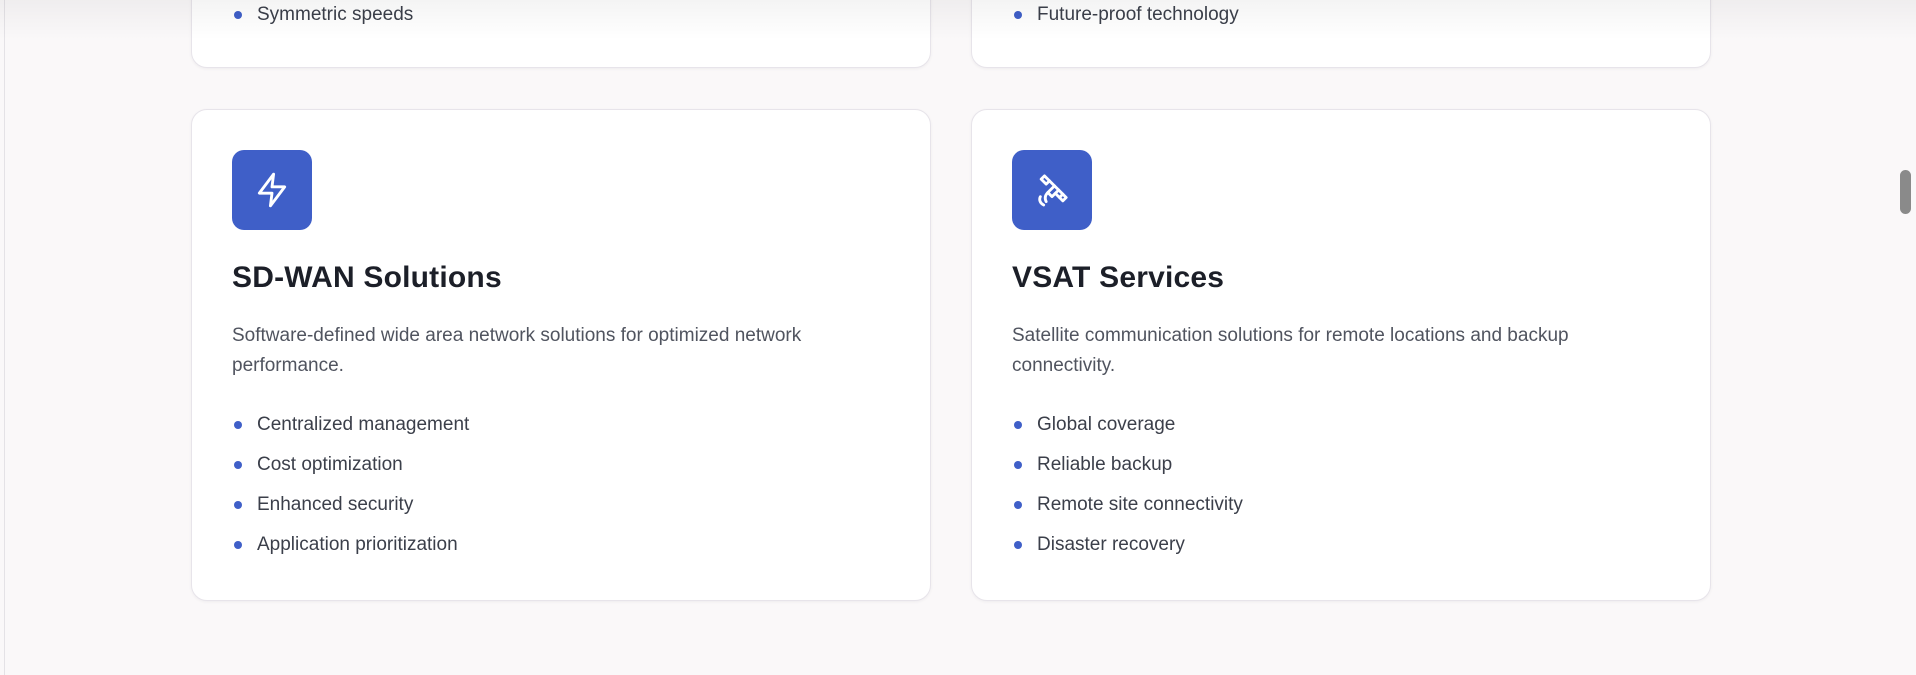 This screenshot has height=675, width=1916. What do you see at coordinates (1052, 190) in the screenshot?
I see `satellite-icon` at bounding box center [1052, 190].